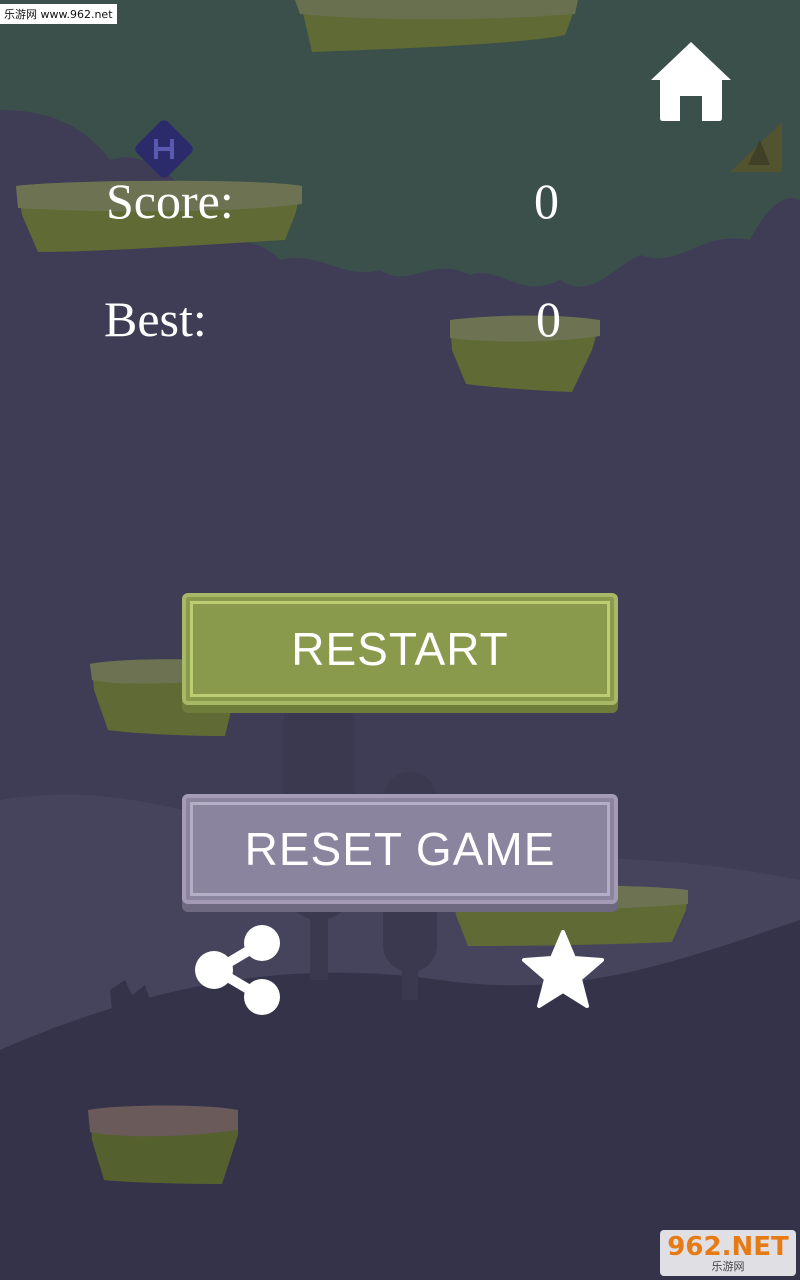  I want to click on watermark-logo: 962.NET, so click(728, 1246).